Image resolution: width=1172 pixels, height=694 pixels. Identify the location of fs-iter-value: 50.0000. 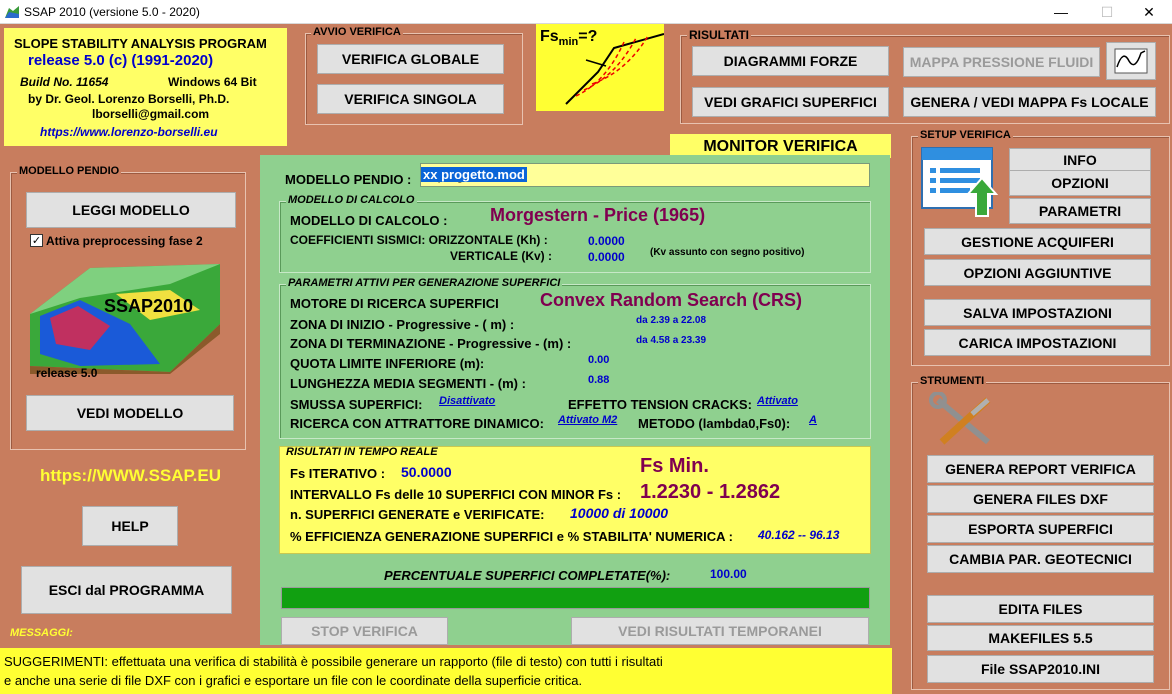
(426, 472).